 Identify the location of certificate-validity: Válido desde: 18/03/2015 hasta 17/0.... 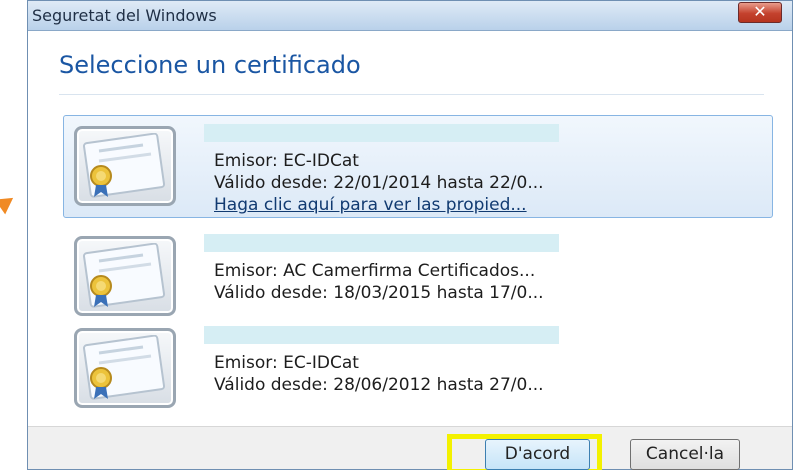
(379, 293).